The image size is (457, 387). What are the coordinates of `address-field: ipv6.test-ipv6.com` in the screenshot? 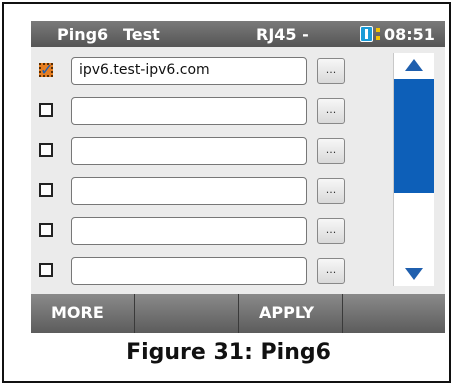 It's located at (189, 71).